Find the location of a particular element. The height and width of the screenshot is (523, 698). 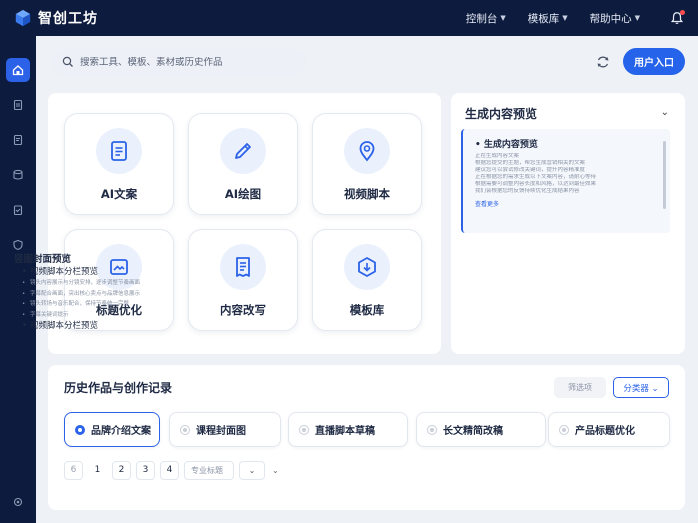

preview-line: 建议您可以尝试修改关键词，提升内容精准度 is located at coordinates (530, 170).